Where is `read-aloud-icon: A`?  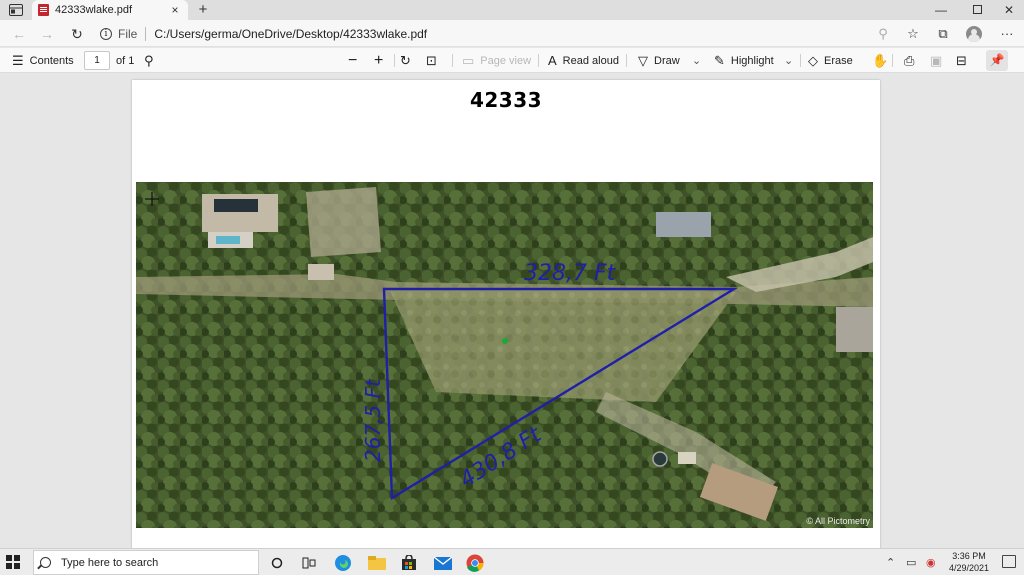
read-aloud-icon: A is located at coordinates (552, 60).